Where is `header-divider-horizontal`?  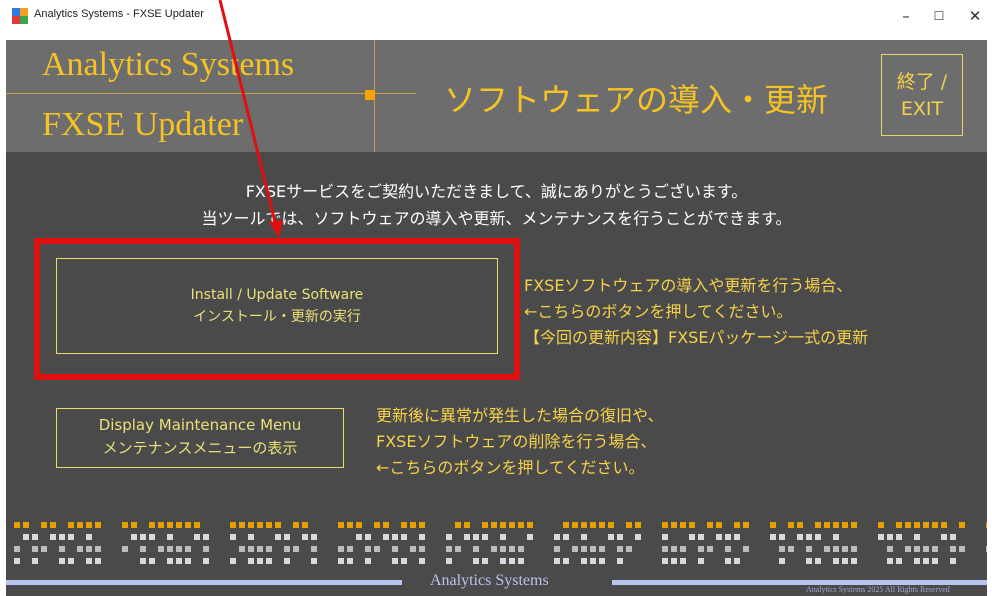
header-divider-horizontal is located at coordinates (211, 93).